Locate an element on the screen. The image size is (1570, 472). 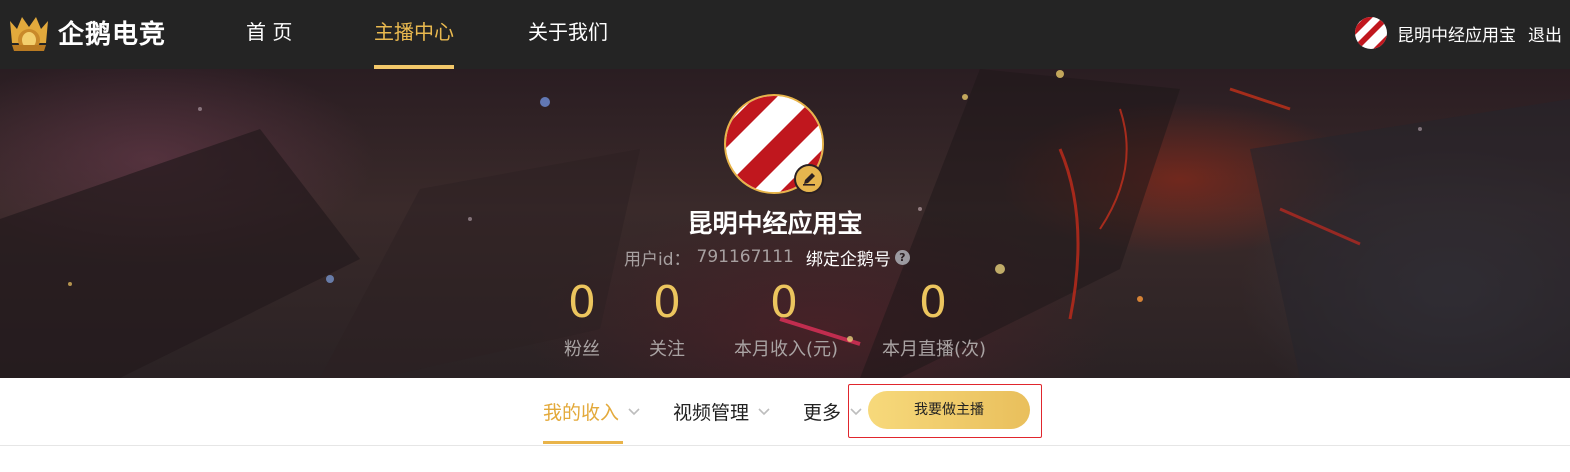
tab-my-income-label: 我的收入 is located at coordinates (581, 412).